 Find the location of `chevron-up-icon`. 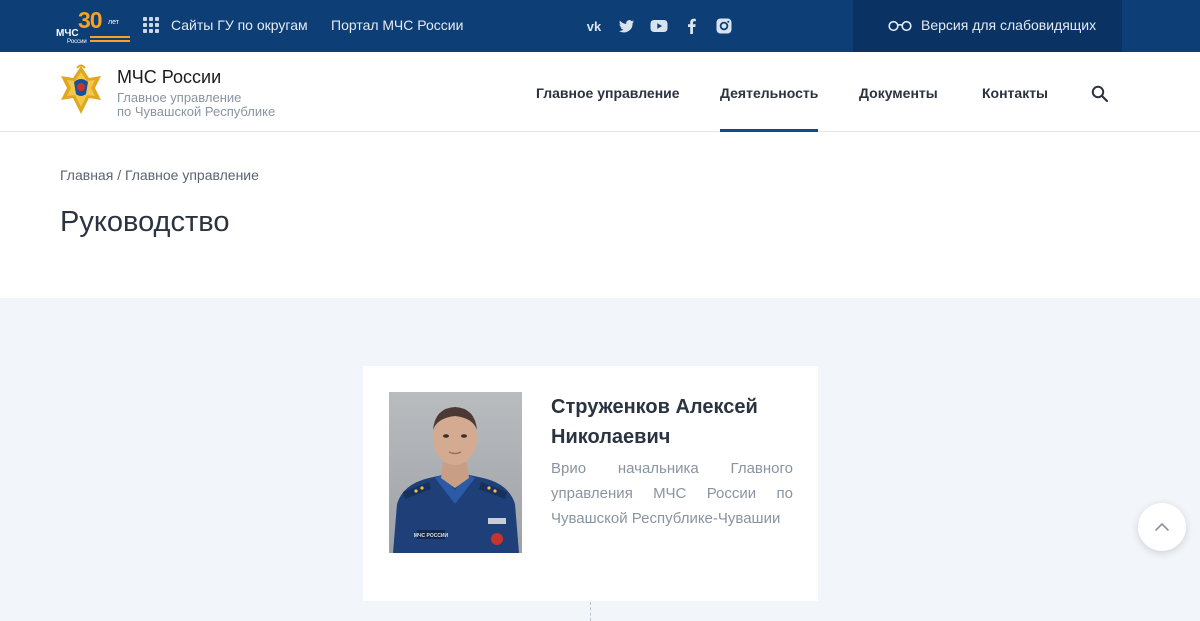

chevron-up-icon is located at coordinates (1162, 527).